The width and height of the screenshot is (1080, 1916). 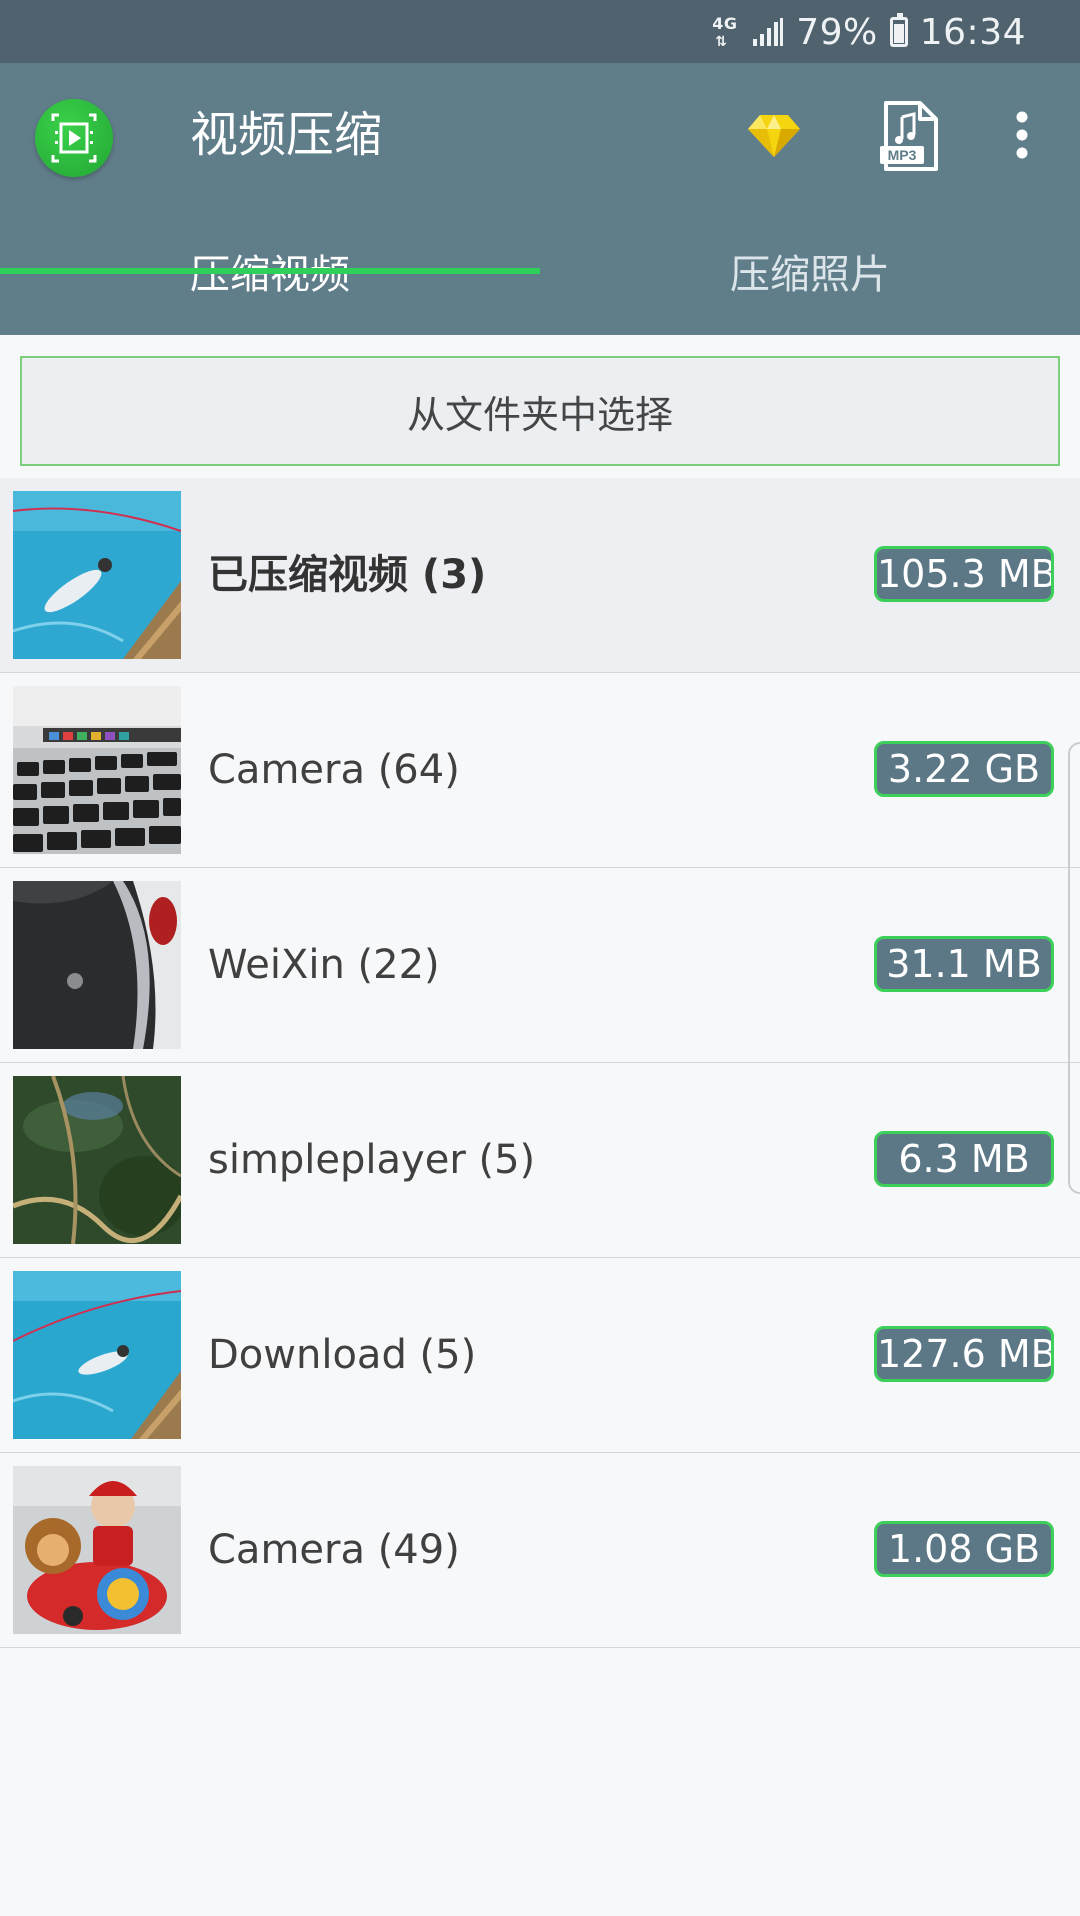 I want to click on data-arrows-icon: ⇅, so click(x=721, y=42).